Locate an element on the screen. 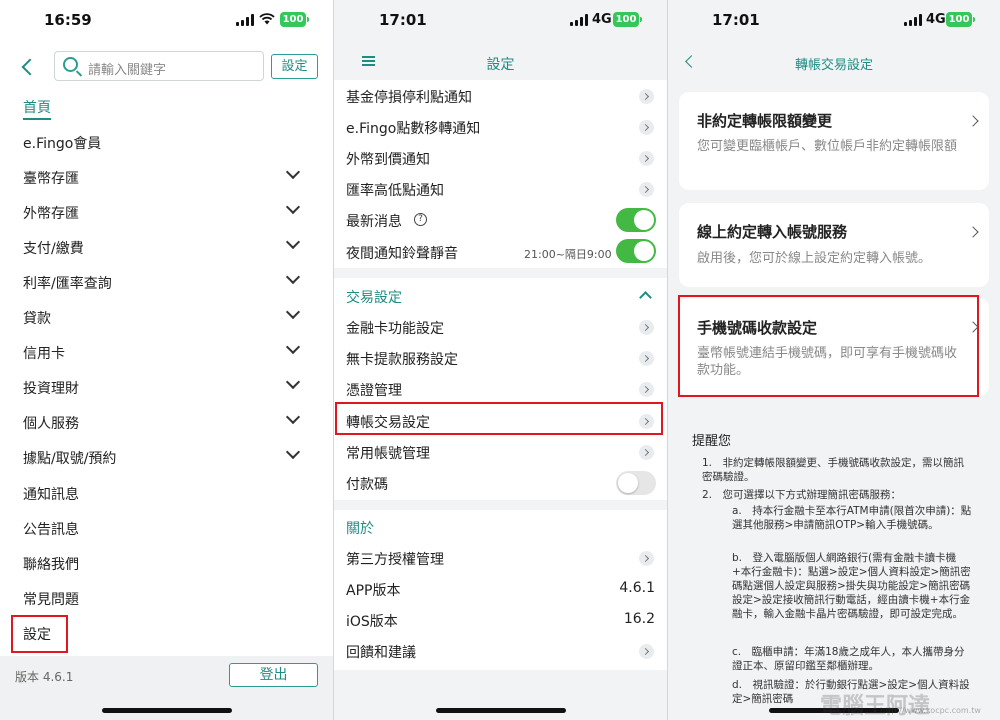  watermark-logo: 電腦王阿達 is located at coordinates (875, 706).